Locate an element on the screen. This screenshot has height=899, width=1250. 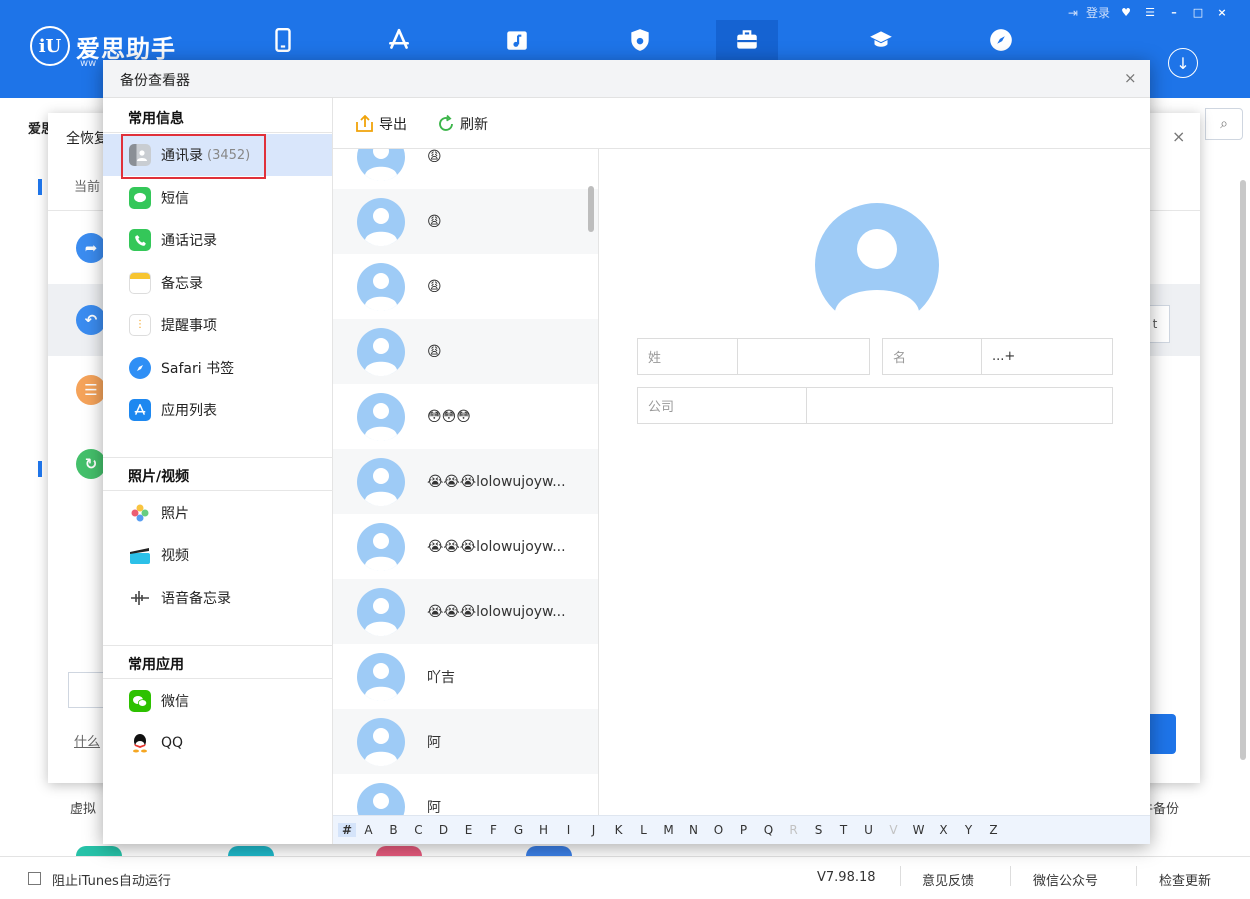
menu-icon: ☰ is located at coordinates (1150, 13).